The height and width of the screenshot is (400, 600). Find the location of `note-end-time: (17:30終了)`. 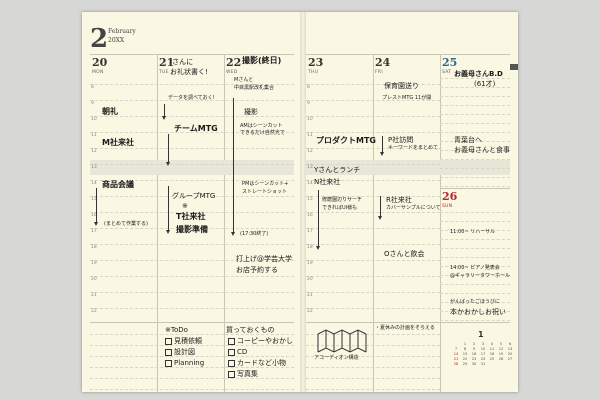

note-end-time: (17:30終了) is located at coordinates (254, 234).